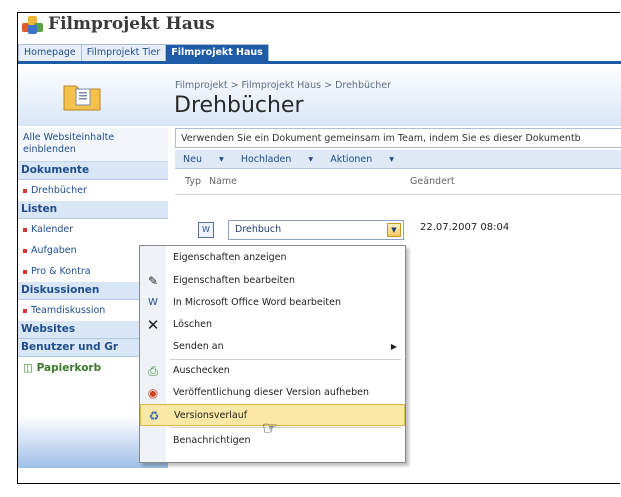 This screenshot has width=621, height=497. Describe the element at coordinates (203, 159) in the screenshot. I see `new-menu: Neu ▾` at that location.